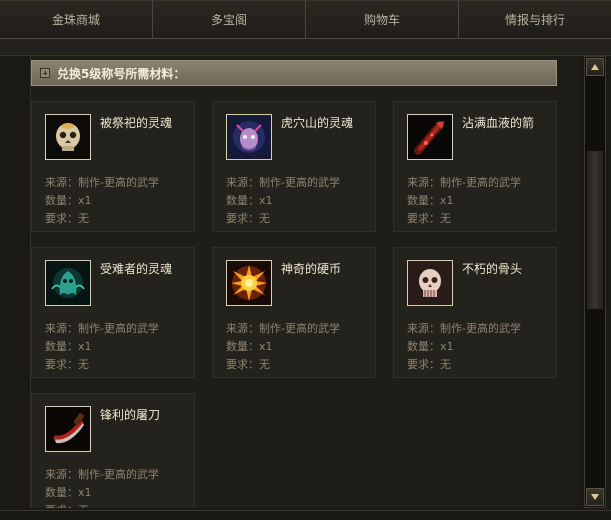 The height and width of the screenshot is (520, 611). I want to click on ghost-soul-icon, so click(68, 283).